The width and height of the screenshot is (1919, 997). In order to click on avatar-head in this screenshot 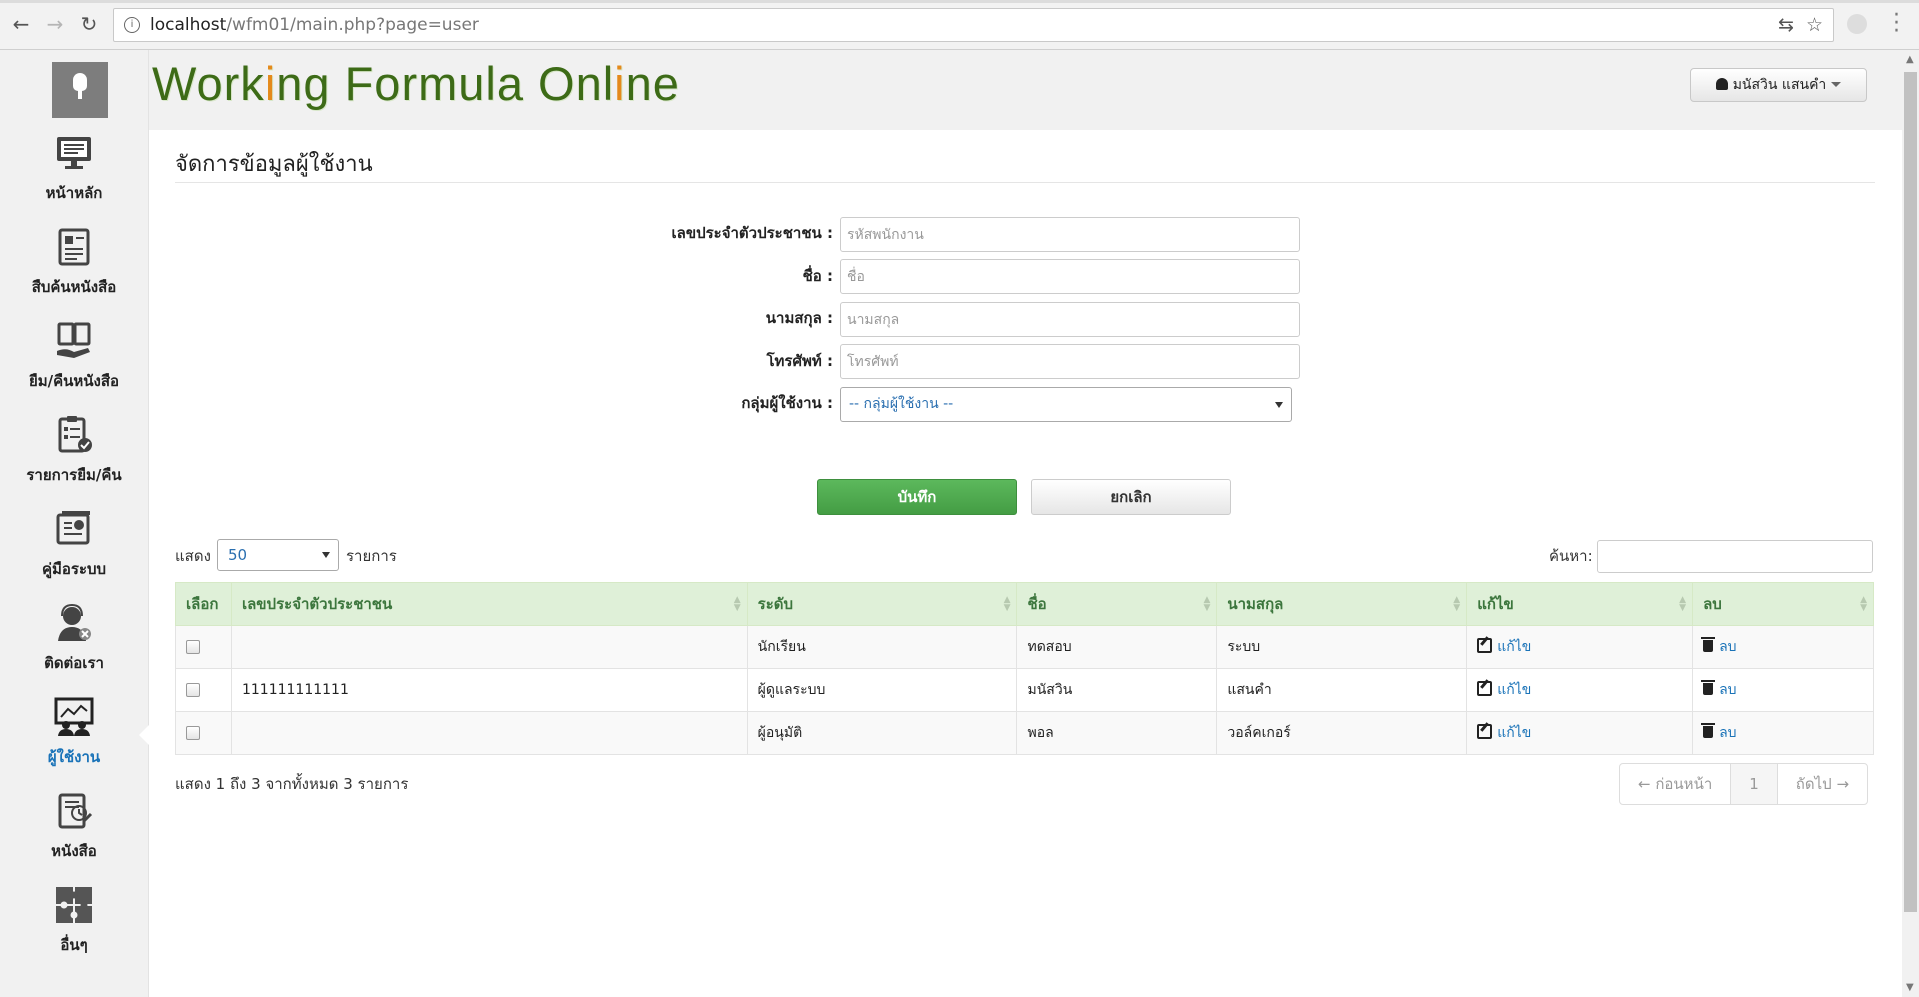, I will do `click(80, 82)`.